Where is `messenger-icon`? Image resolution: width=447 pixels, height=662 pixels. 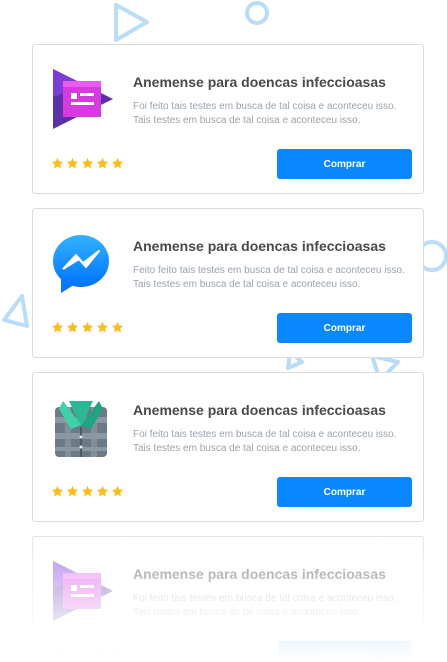
messenger-icon is located at coordinates (81, 263).